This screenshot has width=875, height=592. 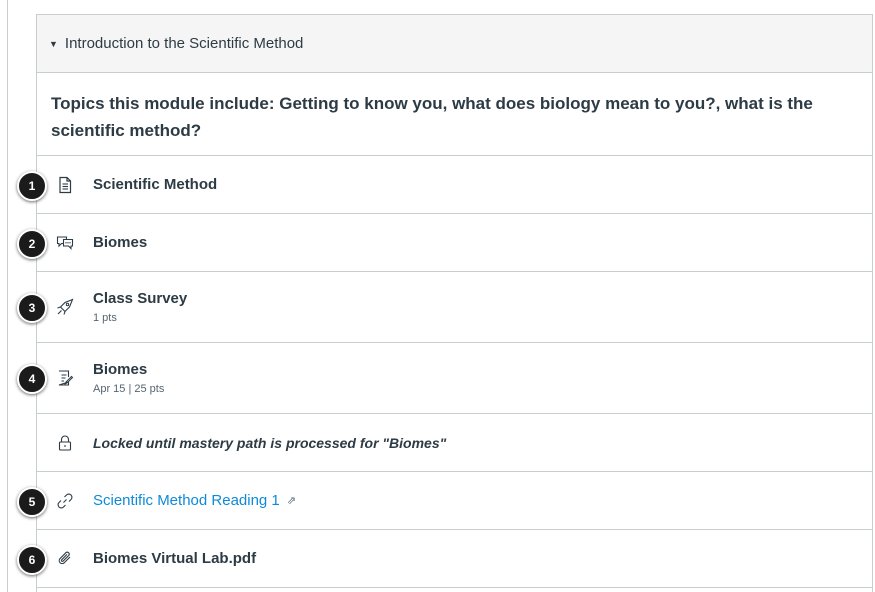 I want to click on callout-badge-1: 1, so click(x=32, y=185).